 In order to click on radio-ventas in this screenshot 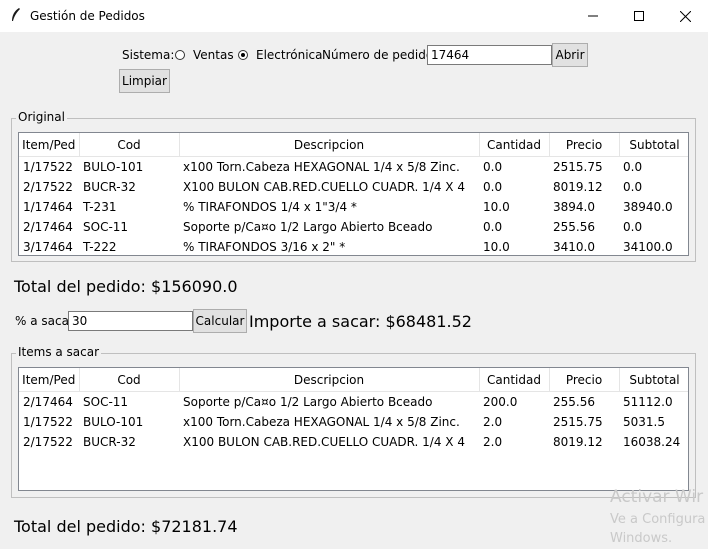, I will do `click(180, 55)`.